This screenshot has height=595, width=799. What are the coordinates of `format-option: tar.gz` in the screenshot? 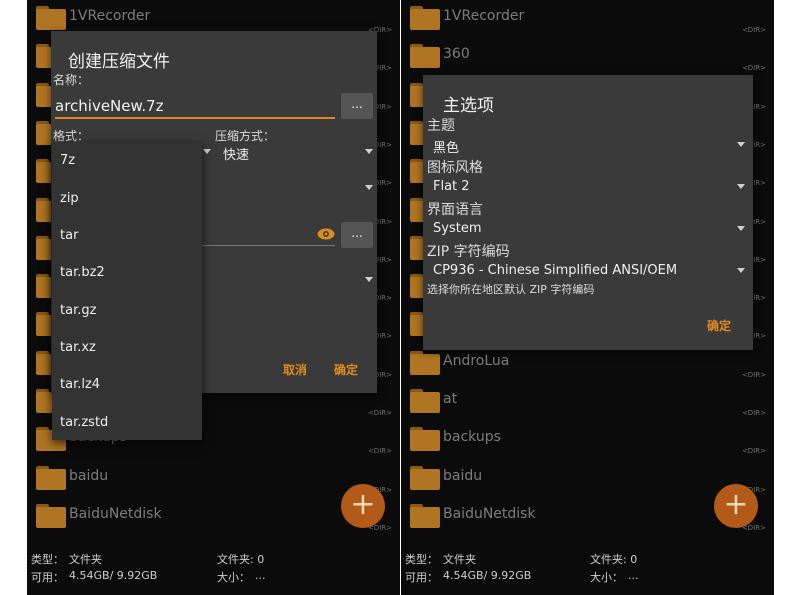 It's located at (78, 310).